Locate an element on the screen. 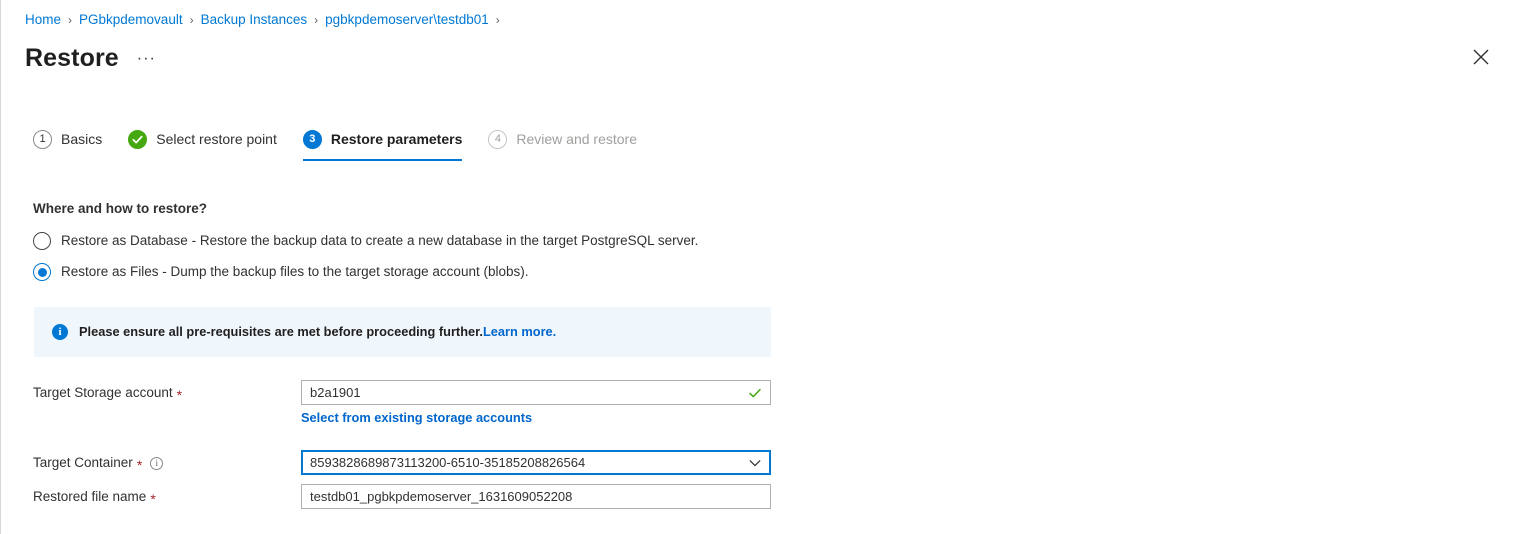  radio-button-unchecked-icon is located at coordinates (42, 241).